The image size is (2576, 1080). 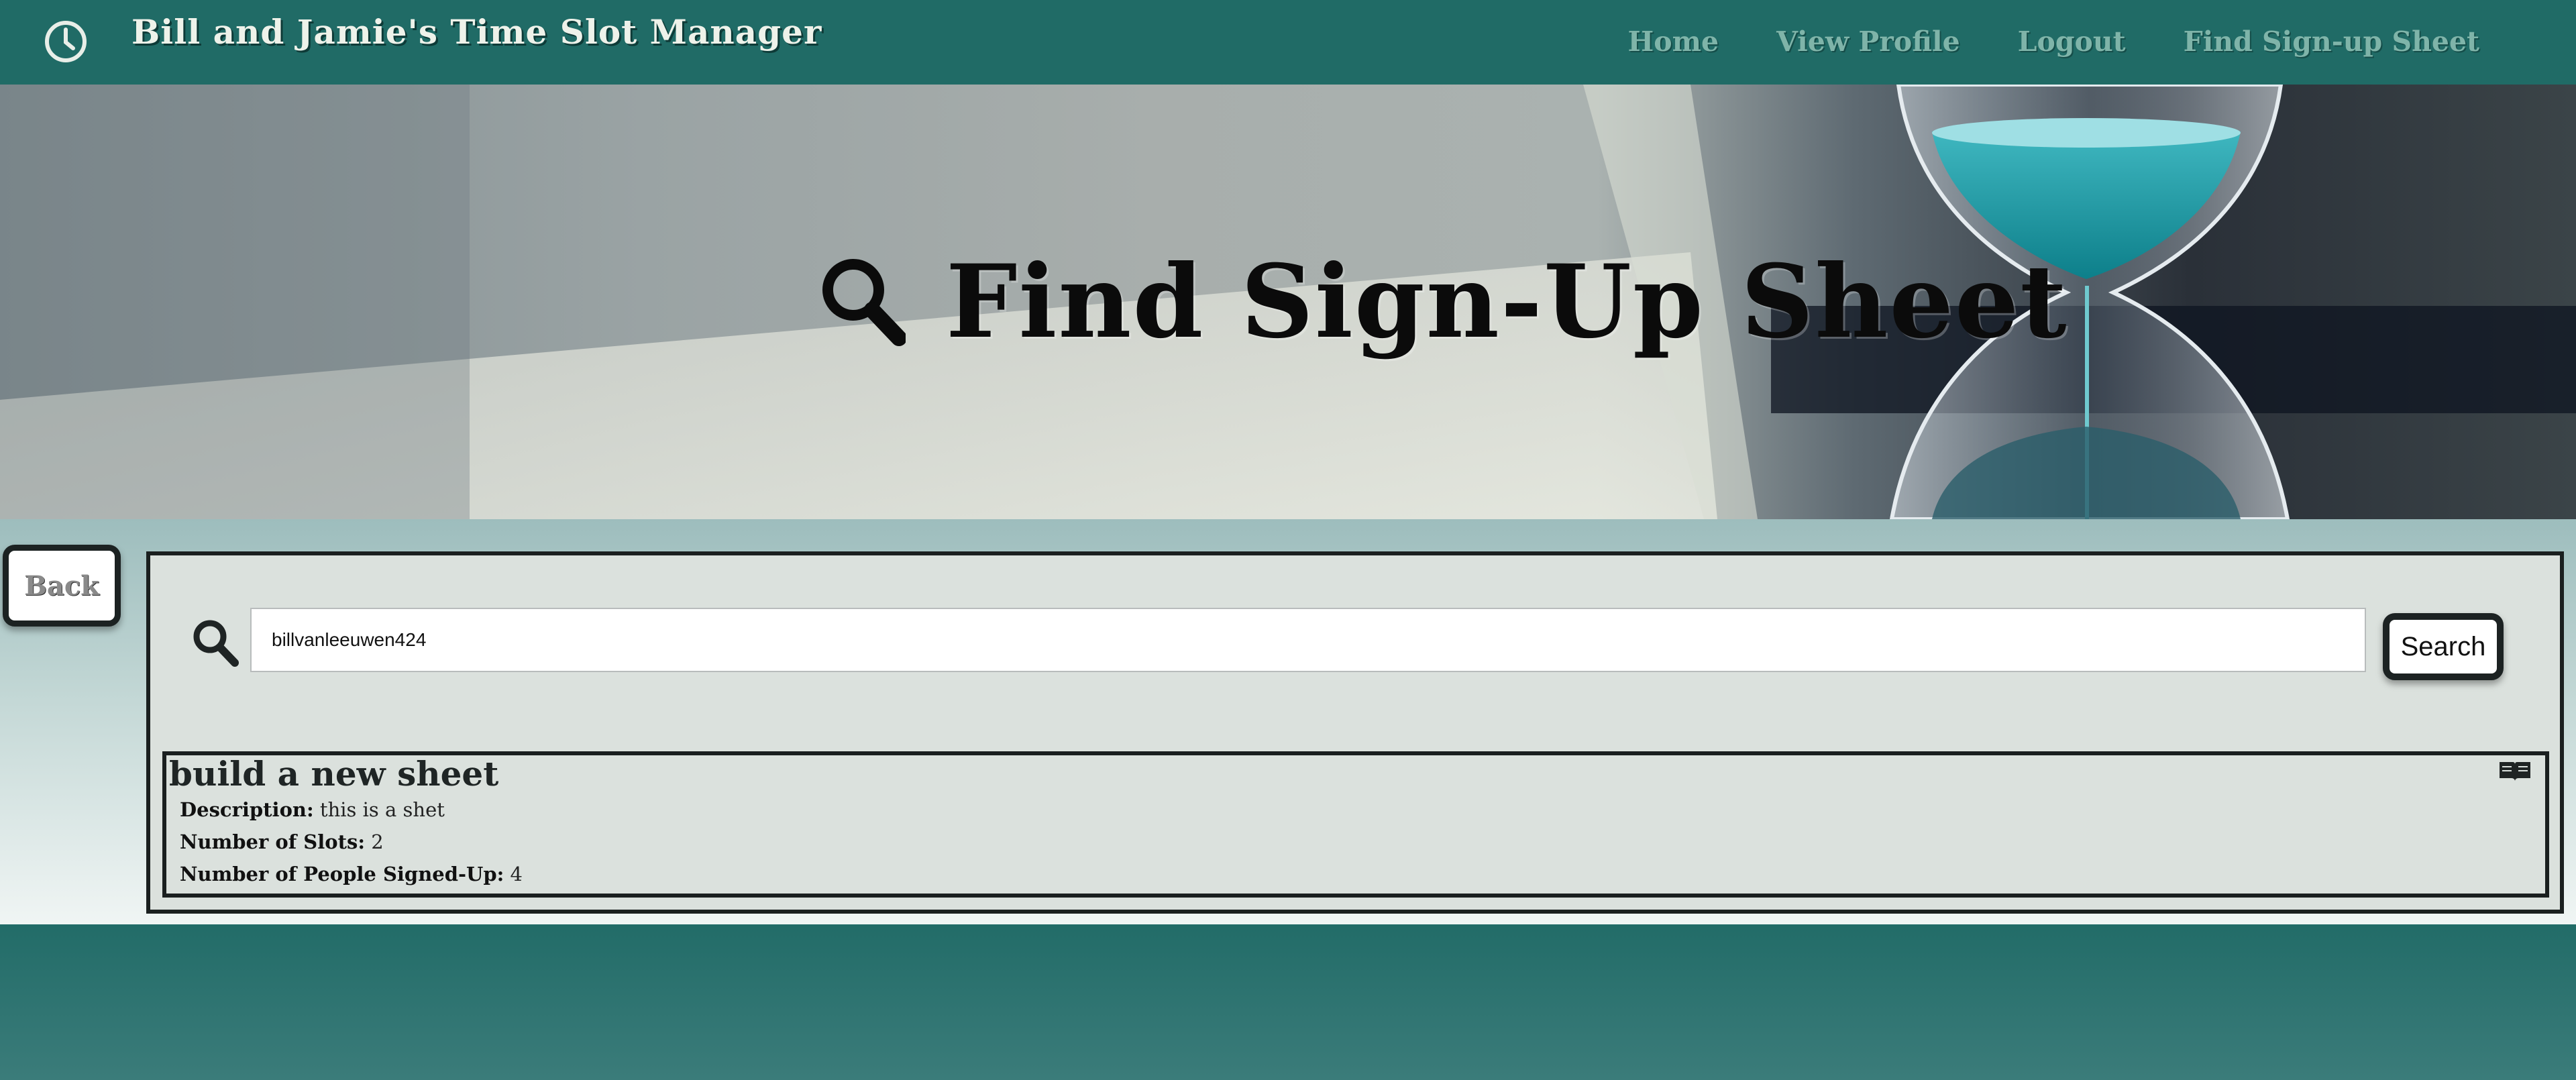 What do you see at coordinates (516, 874) in the screenshot?
I see `signed-value: 4` at bounding box center [516, 874].